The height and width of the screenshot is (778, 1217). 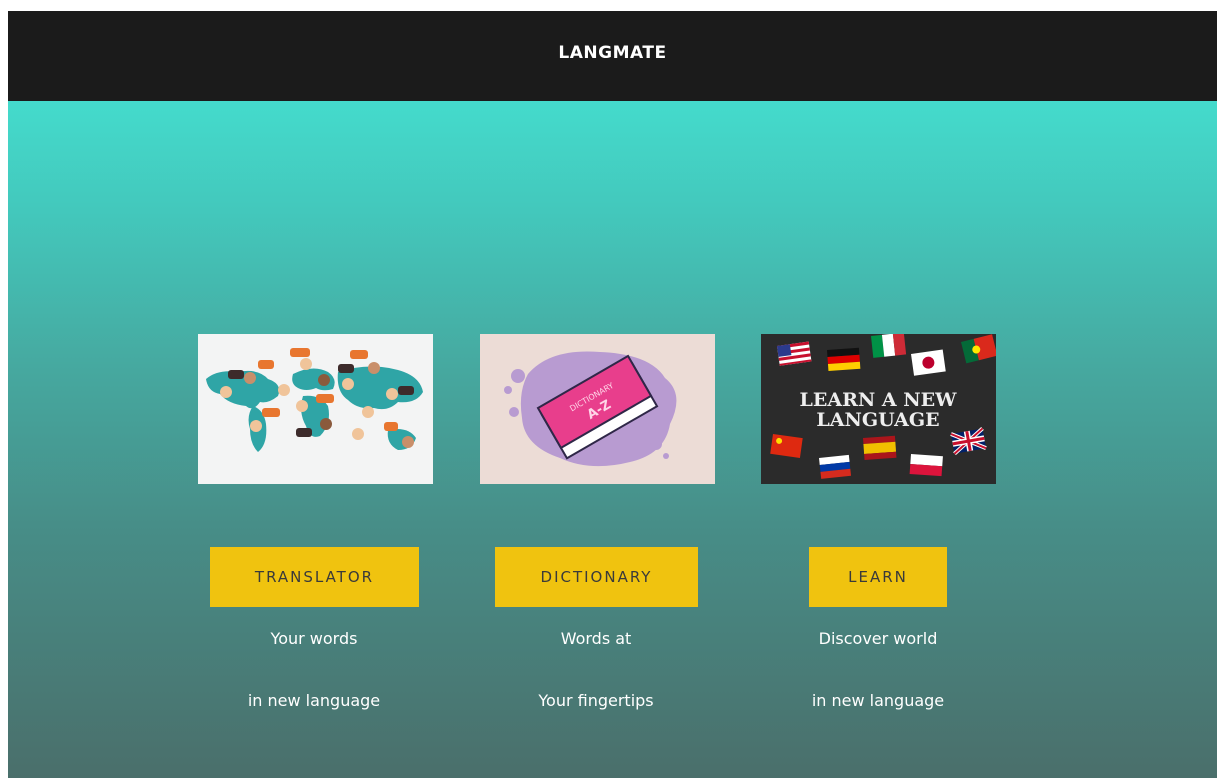 What do you see at coordinates (596, 700) in the screenshot?
I see `dictionary-caption-line2: Your fingertips` at bounding box center [596, 700].